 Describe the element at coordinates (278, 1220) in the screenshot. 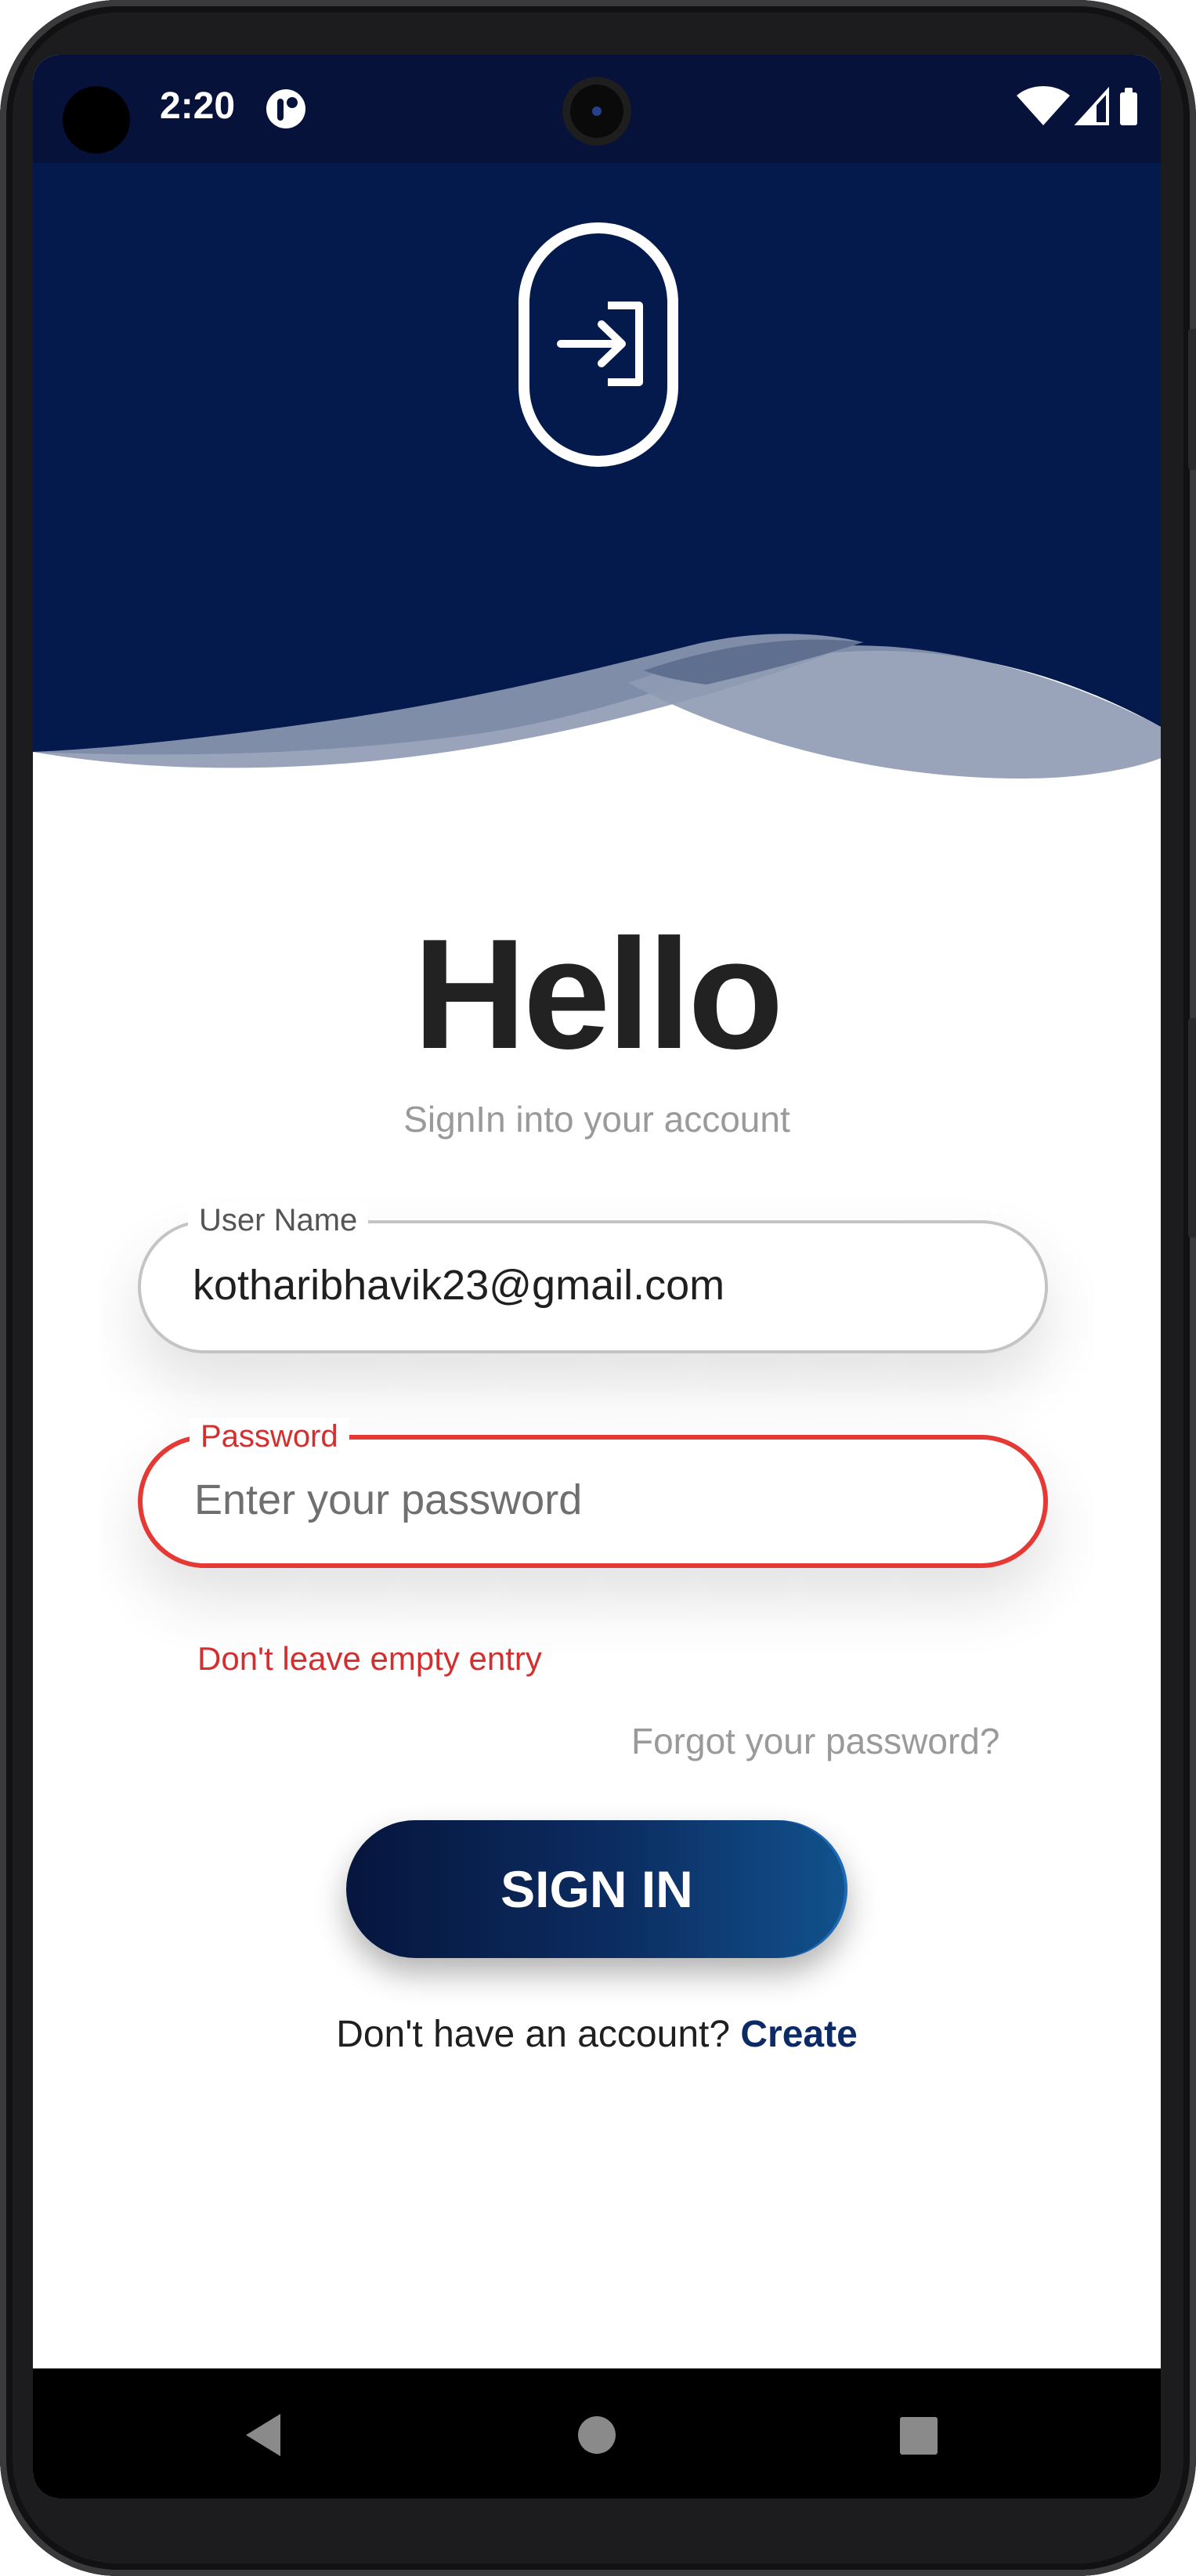

I see `username-label: User Name` at that location.